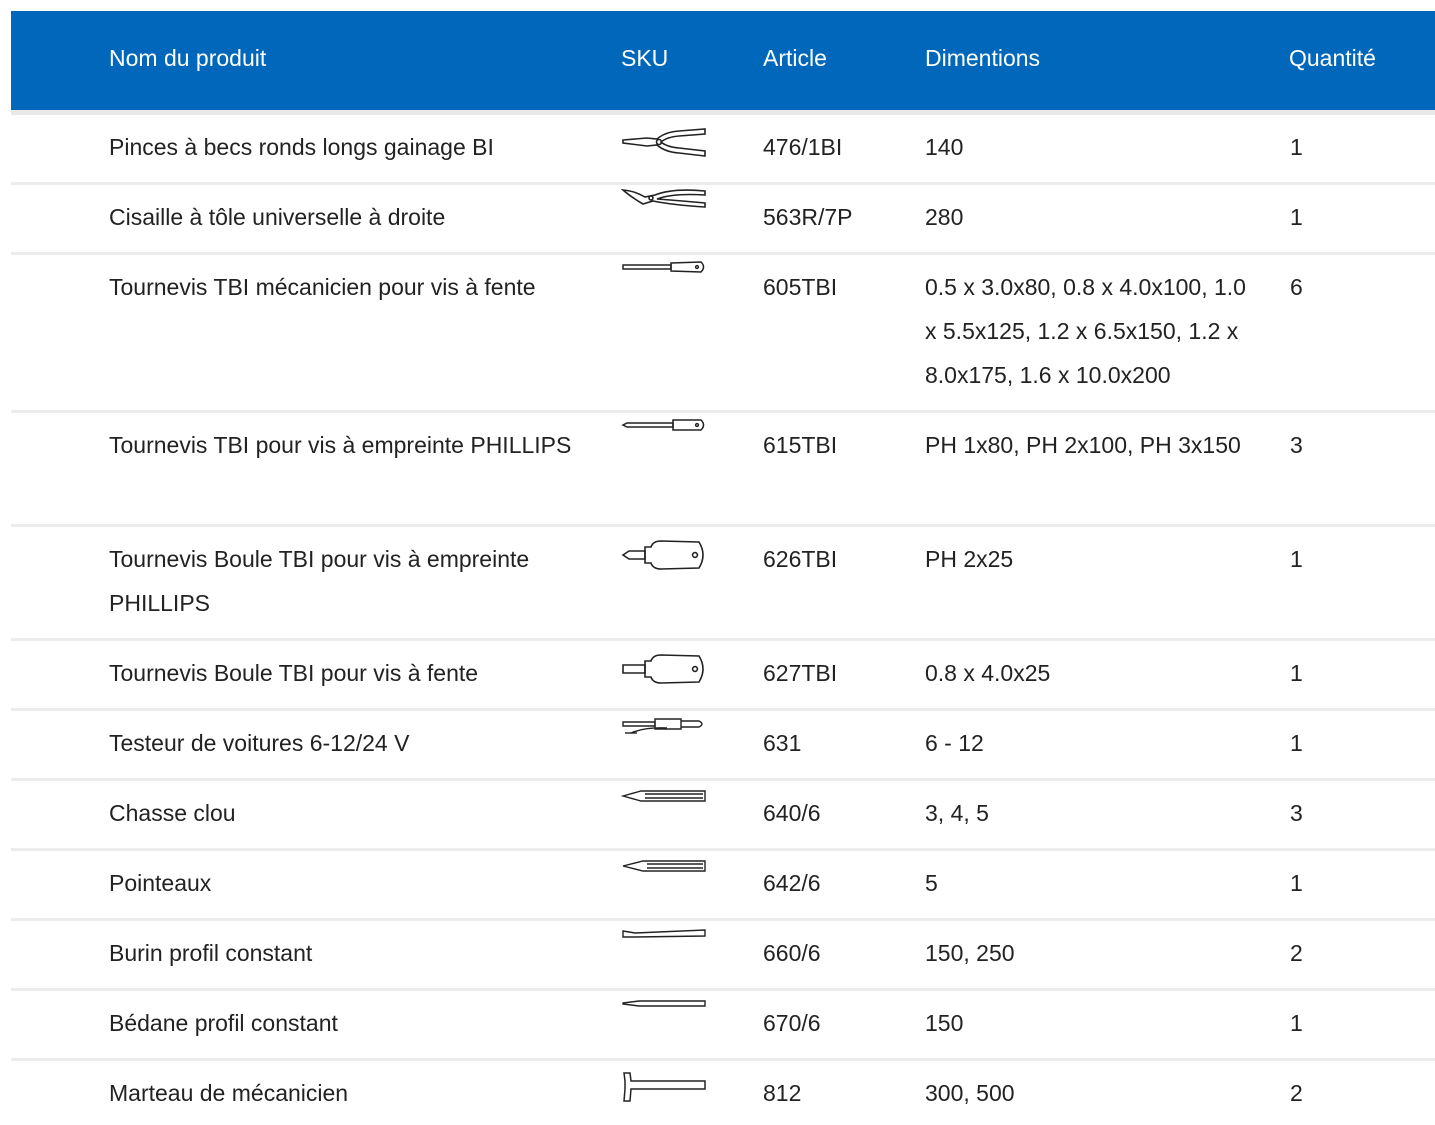 This screenshot has height=1125, width=1435. What do you see at coordinates (944, 217) in the screenshot?
I see `dimensions: 280` at bounding box center [944, 217].